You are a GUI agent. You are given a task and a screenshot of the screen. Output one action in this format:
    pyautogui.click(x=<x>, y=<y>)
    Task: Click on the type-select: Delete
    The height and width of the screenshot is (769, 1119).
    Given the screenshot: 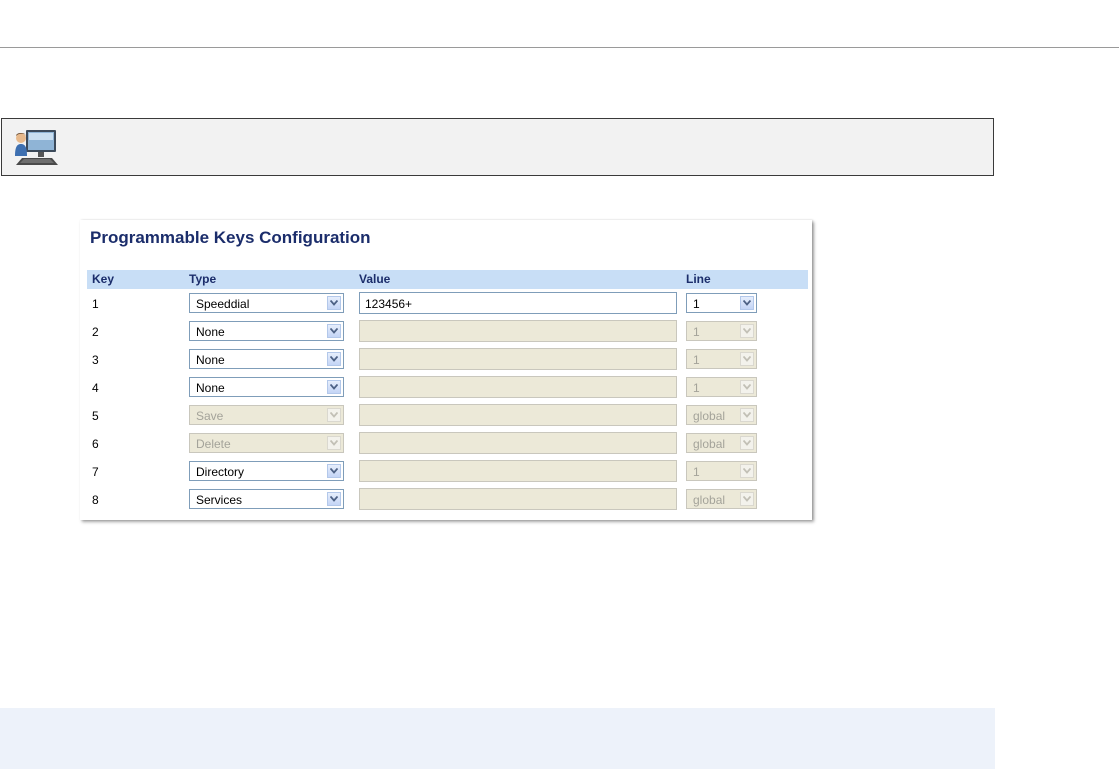 What is the action you would take?
    pyautogui.click(x=266, y=443)
    